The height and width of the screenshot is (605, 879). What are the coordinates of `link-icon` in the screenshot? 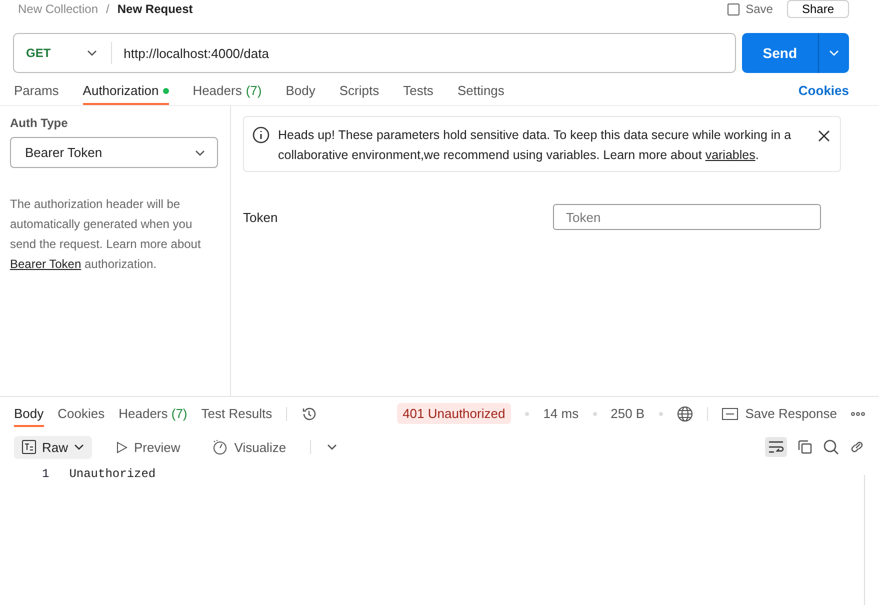 It's located at (857, 447).